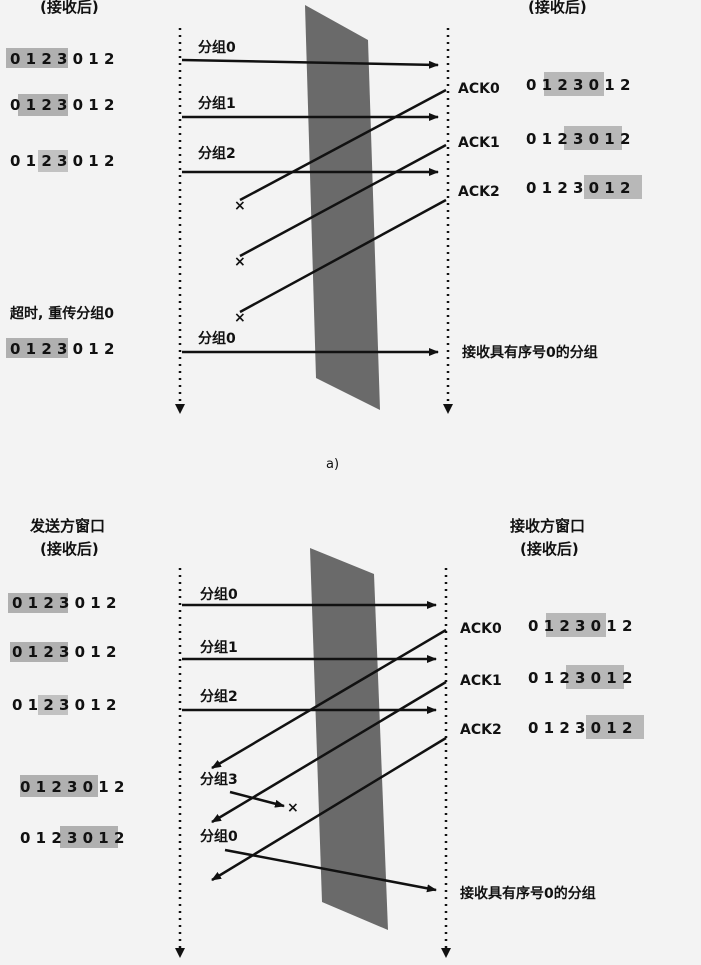  I want to click on sender-window-b4: 0 1 2 3 0 1 2, so click(72, 838).